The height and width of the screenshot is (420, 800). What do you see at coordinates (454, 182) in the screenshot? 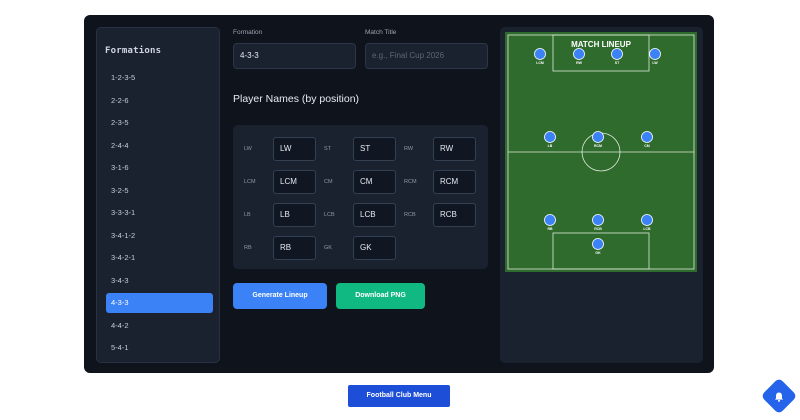
I see `position-input: RCM` at bounding box center [454, 182].